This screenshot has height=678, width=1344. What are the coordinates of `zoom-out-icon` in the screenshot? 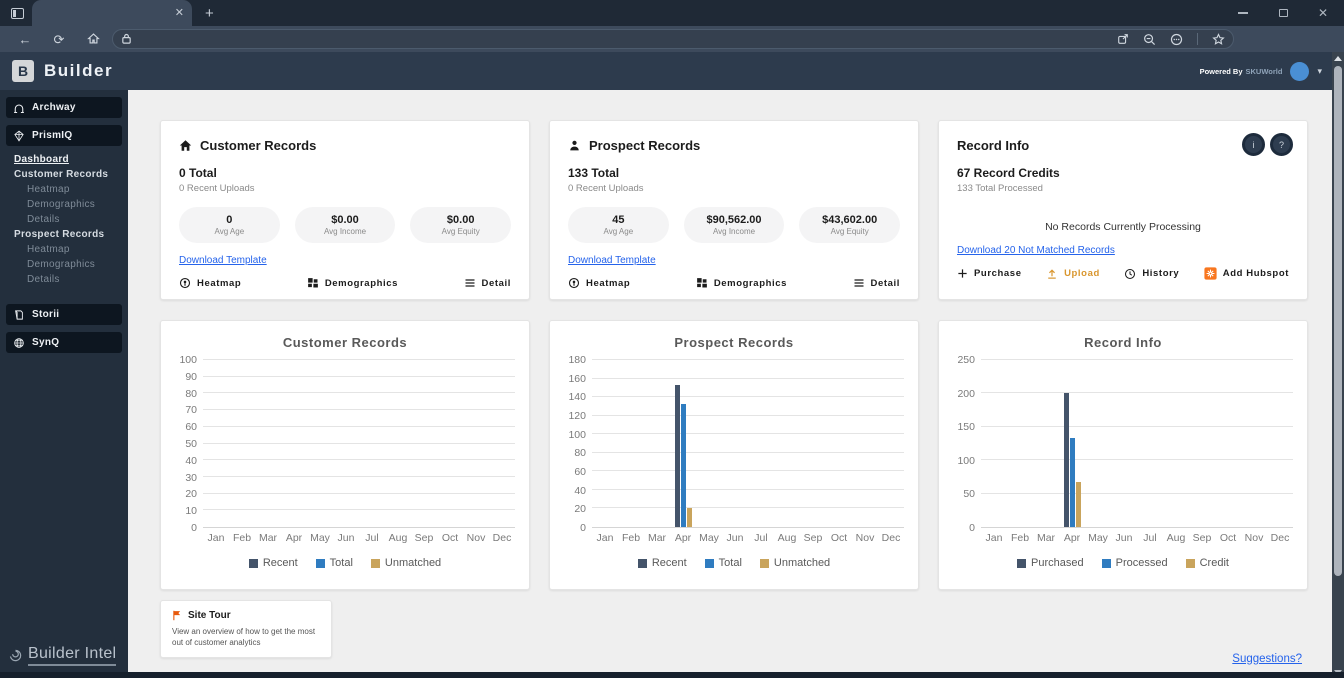 It's located at (1149, 39).